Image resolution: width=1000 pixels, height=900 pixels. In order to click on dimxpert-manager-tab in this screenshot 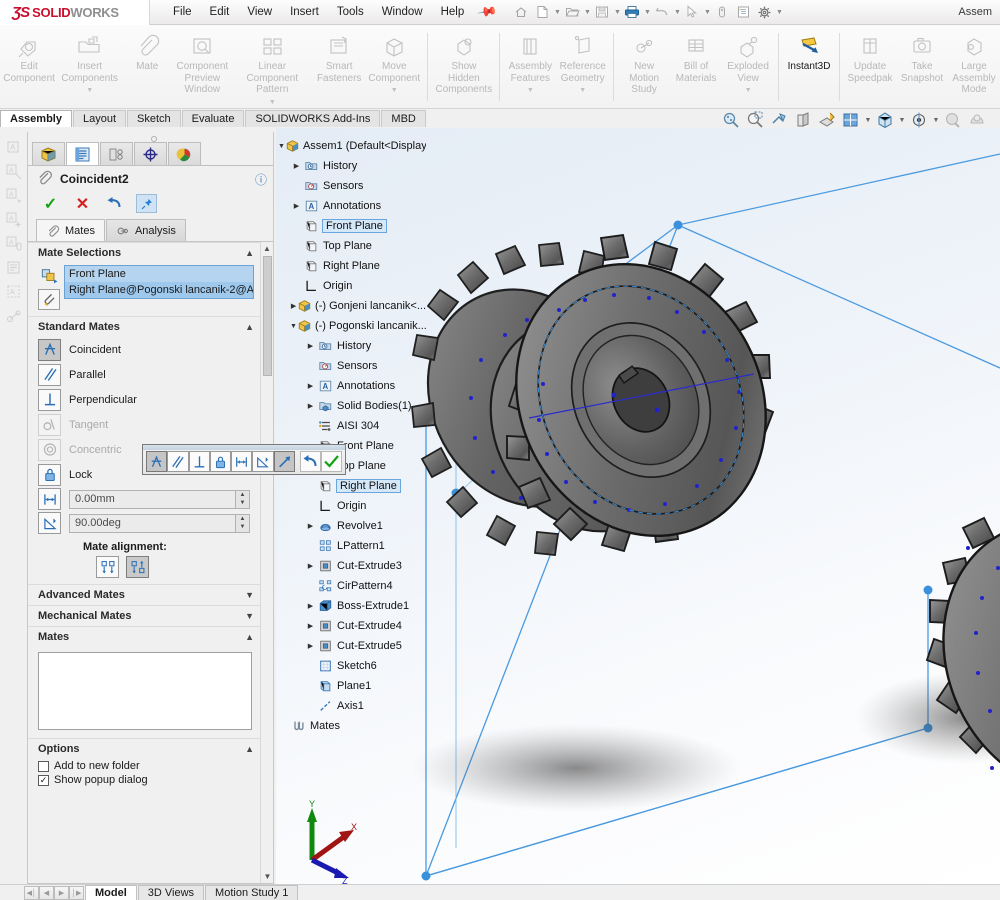, I will do `click(150, 153)`.